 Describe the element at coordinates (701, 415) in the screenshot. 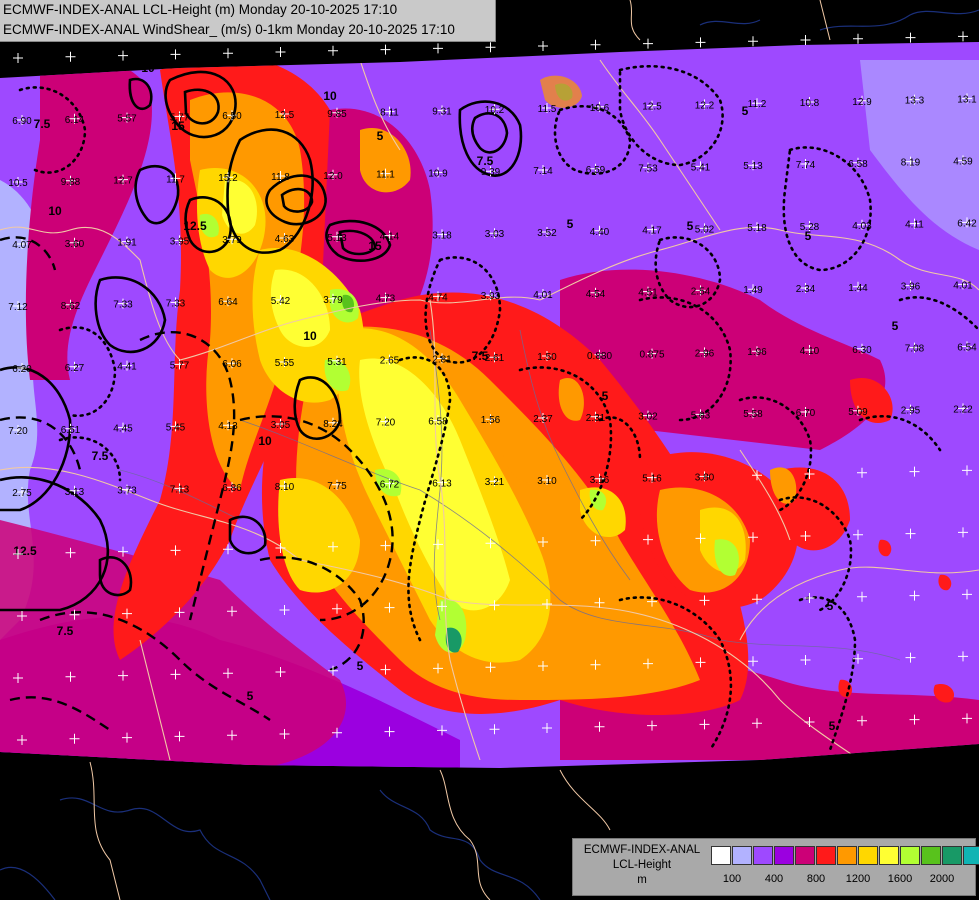

I see `windshear-value: 5.03` at that location.